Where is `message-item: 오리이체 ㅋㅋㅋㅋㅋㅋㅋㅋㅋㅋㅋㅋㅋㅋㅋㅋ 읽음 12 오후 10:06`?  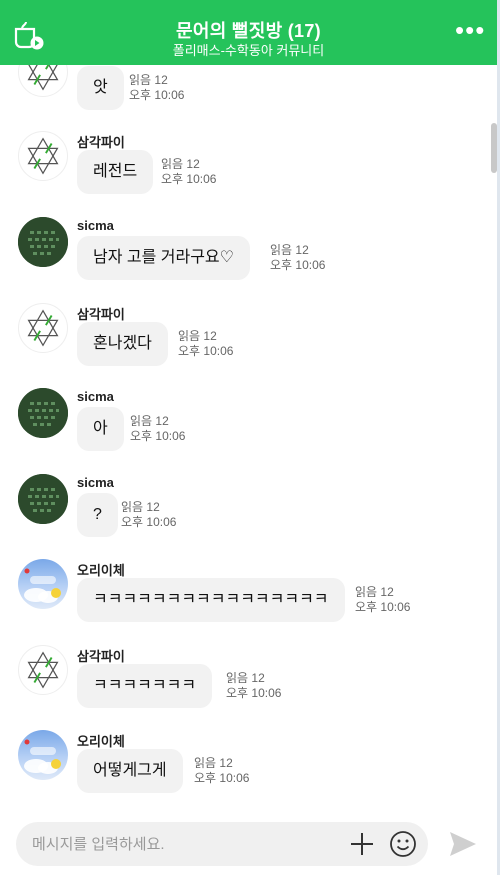 message-item: 오리이체 ㅋㅋㅋㅋㅋㅋㅋㅋㅋㅋㅋㅋㅋㅋㅋㅋ 읽음 12 오후 10:06 is located at coordinates (245, 599).